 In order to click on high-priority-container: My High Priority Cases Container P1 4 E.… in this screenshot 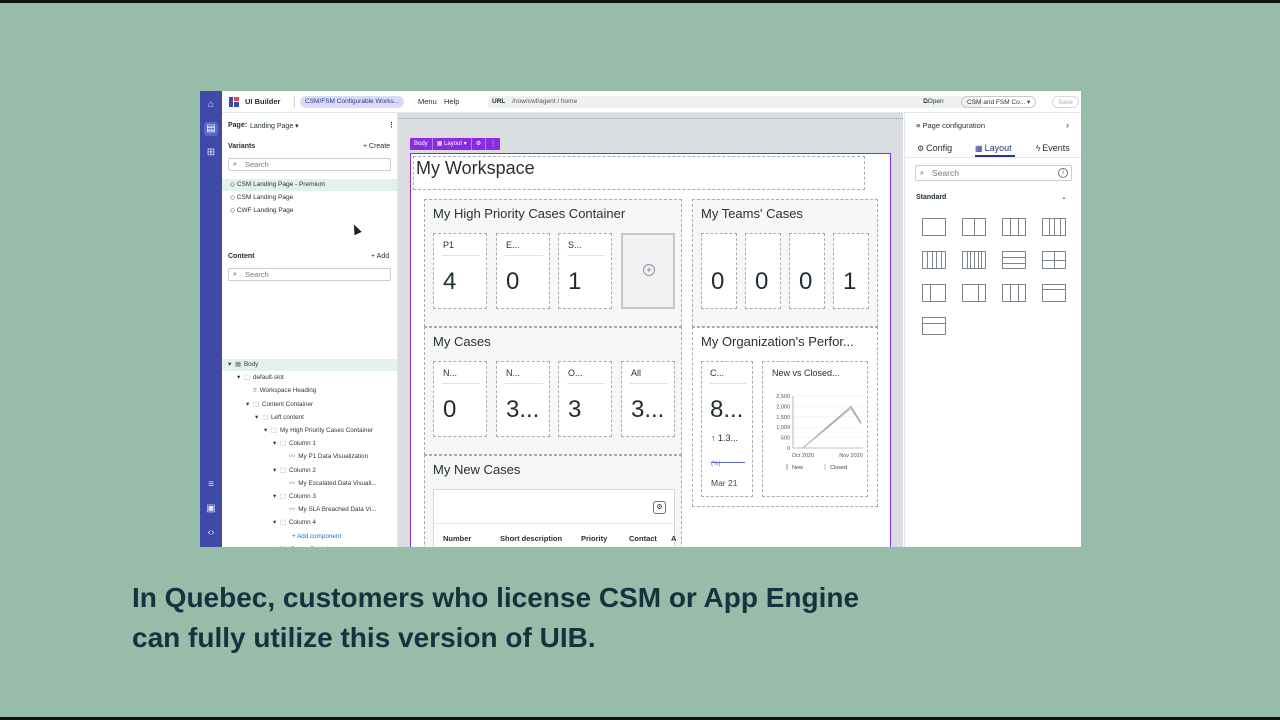, I will do `click(553, 263)`.